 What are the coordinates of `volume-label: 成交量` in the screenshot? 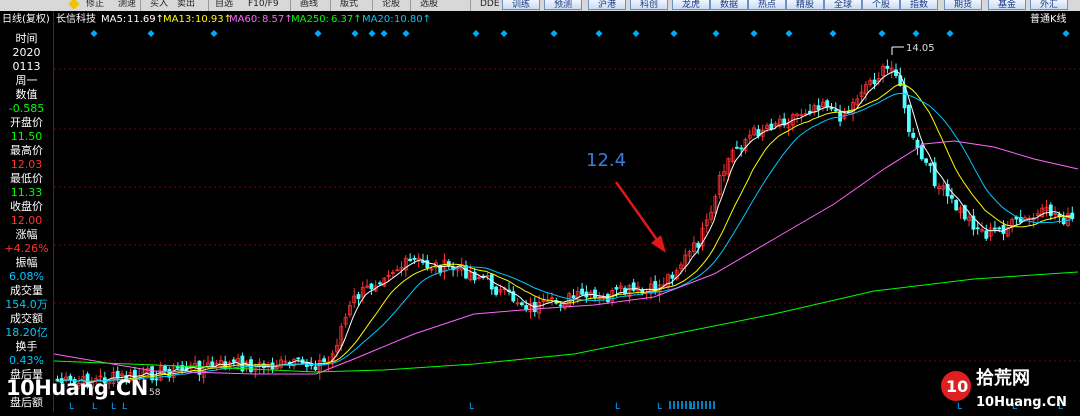 It's located at (26, 290).